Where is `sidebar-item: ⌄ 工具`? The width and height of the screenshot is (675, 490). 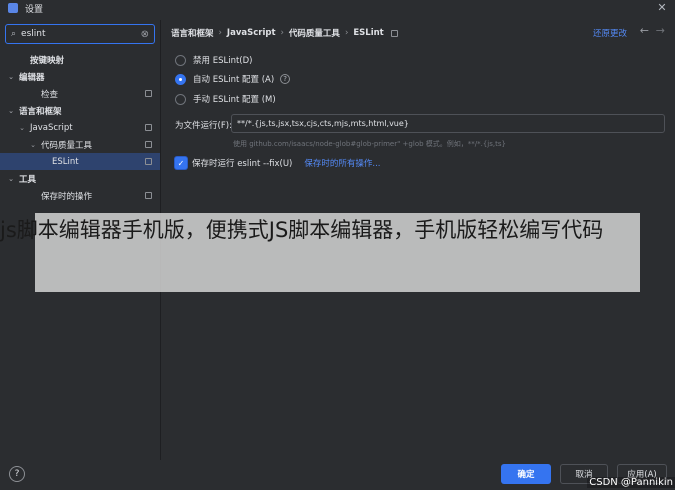 sidebar-item: ⌄ 工具 is located at coordinates (80, 178).